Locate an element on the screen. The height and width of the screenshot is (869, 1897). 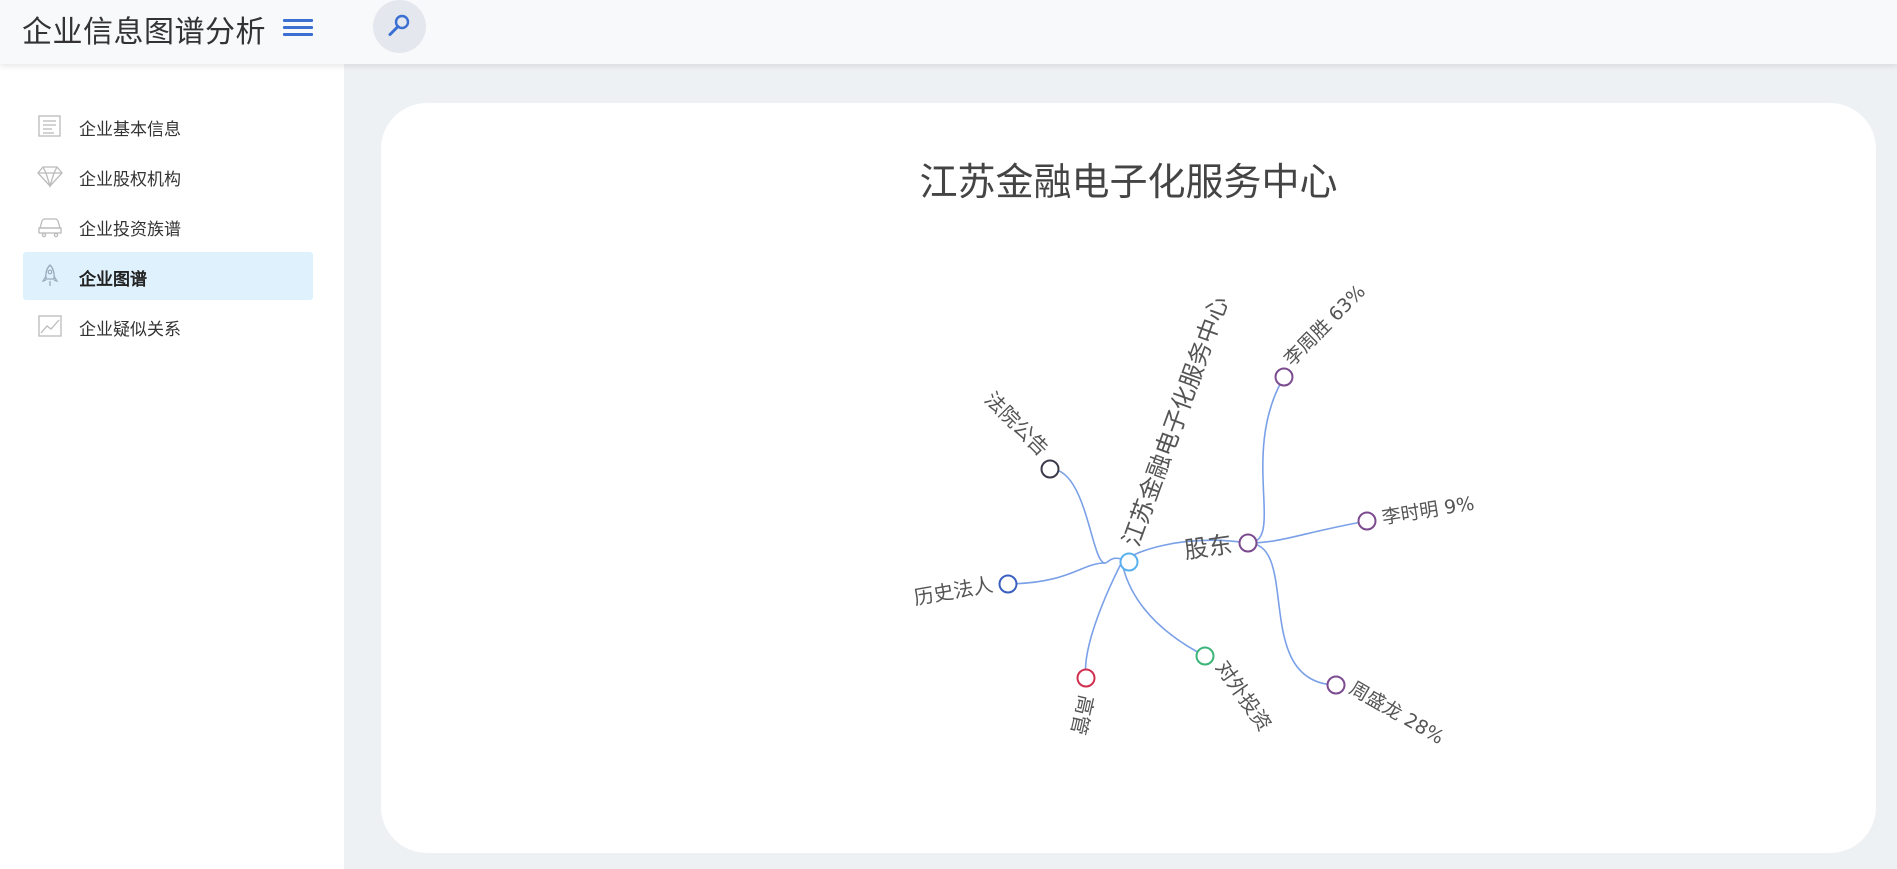
diamond-icon is located at coordinates (50, 177).